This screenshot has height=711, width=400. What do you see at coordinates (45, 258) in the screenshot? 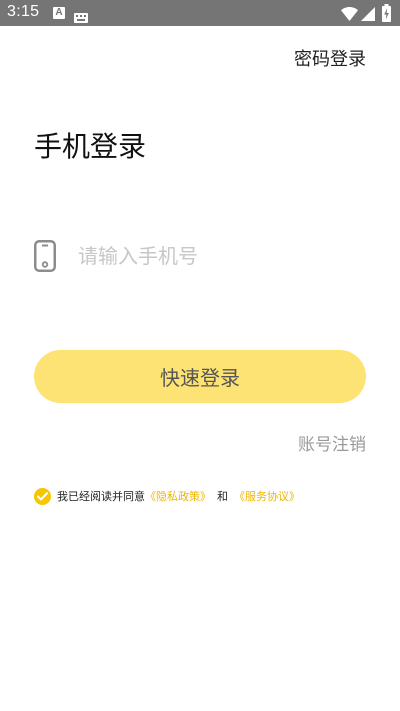
I see `phone-icon` at bounding box center [45, 258].